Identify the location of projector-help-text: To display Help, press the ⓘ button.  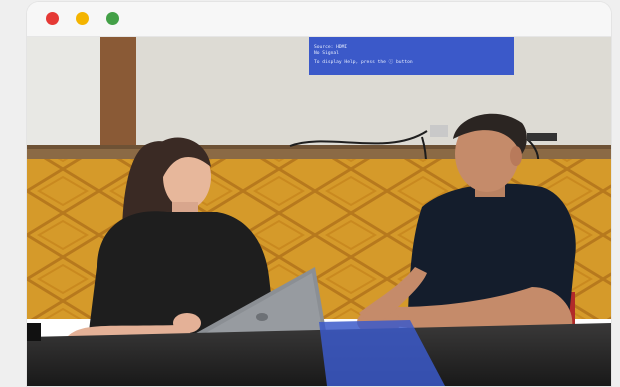
(363, 63).